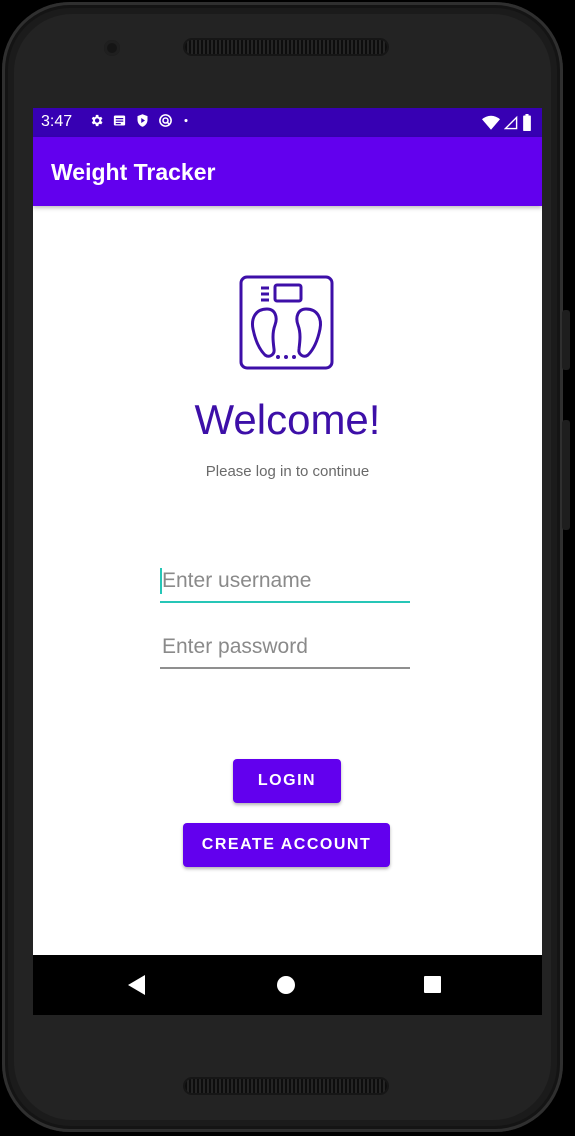  Describe the element at coordinates (286, 322) in the screenshot. I see `scale-icon` at that location.